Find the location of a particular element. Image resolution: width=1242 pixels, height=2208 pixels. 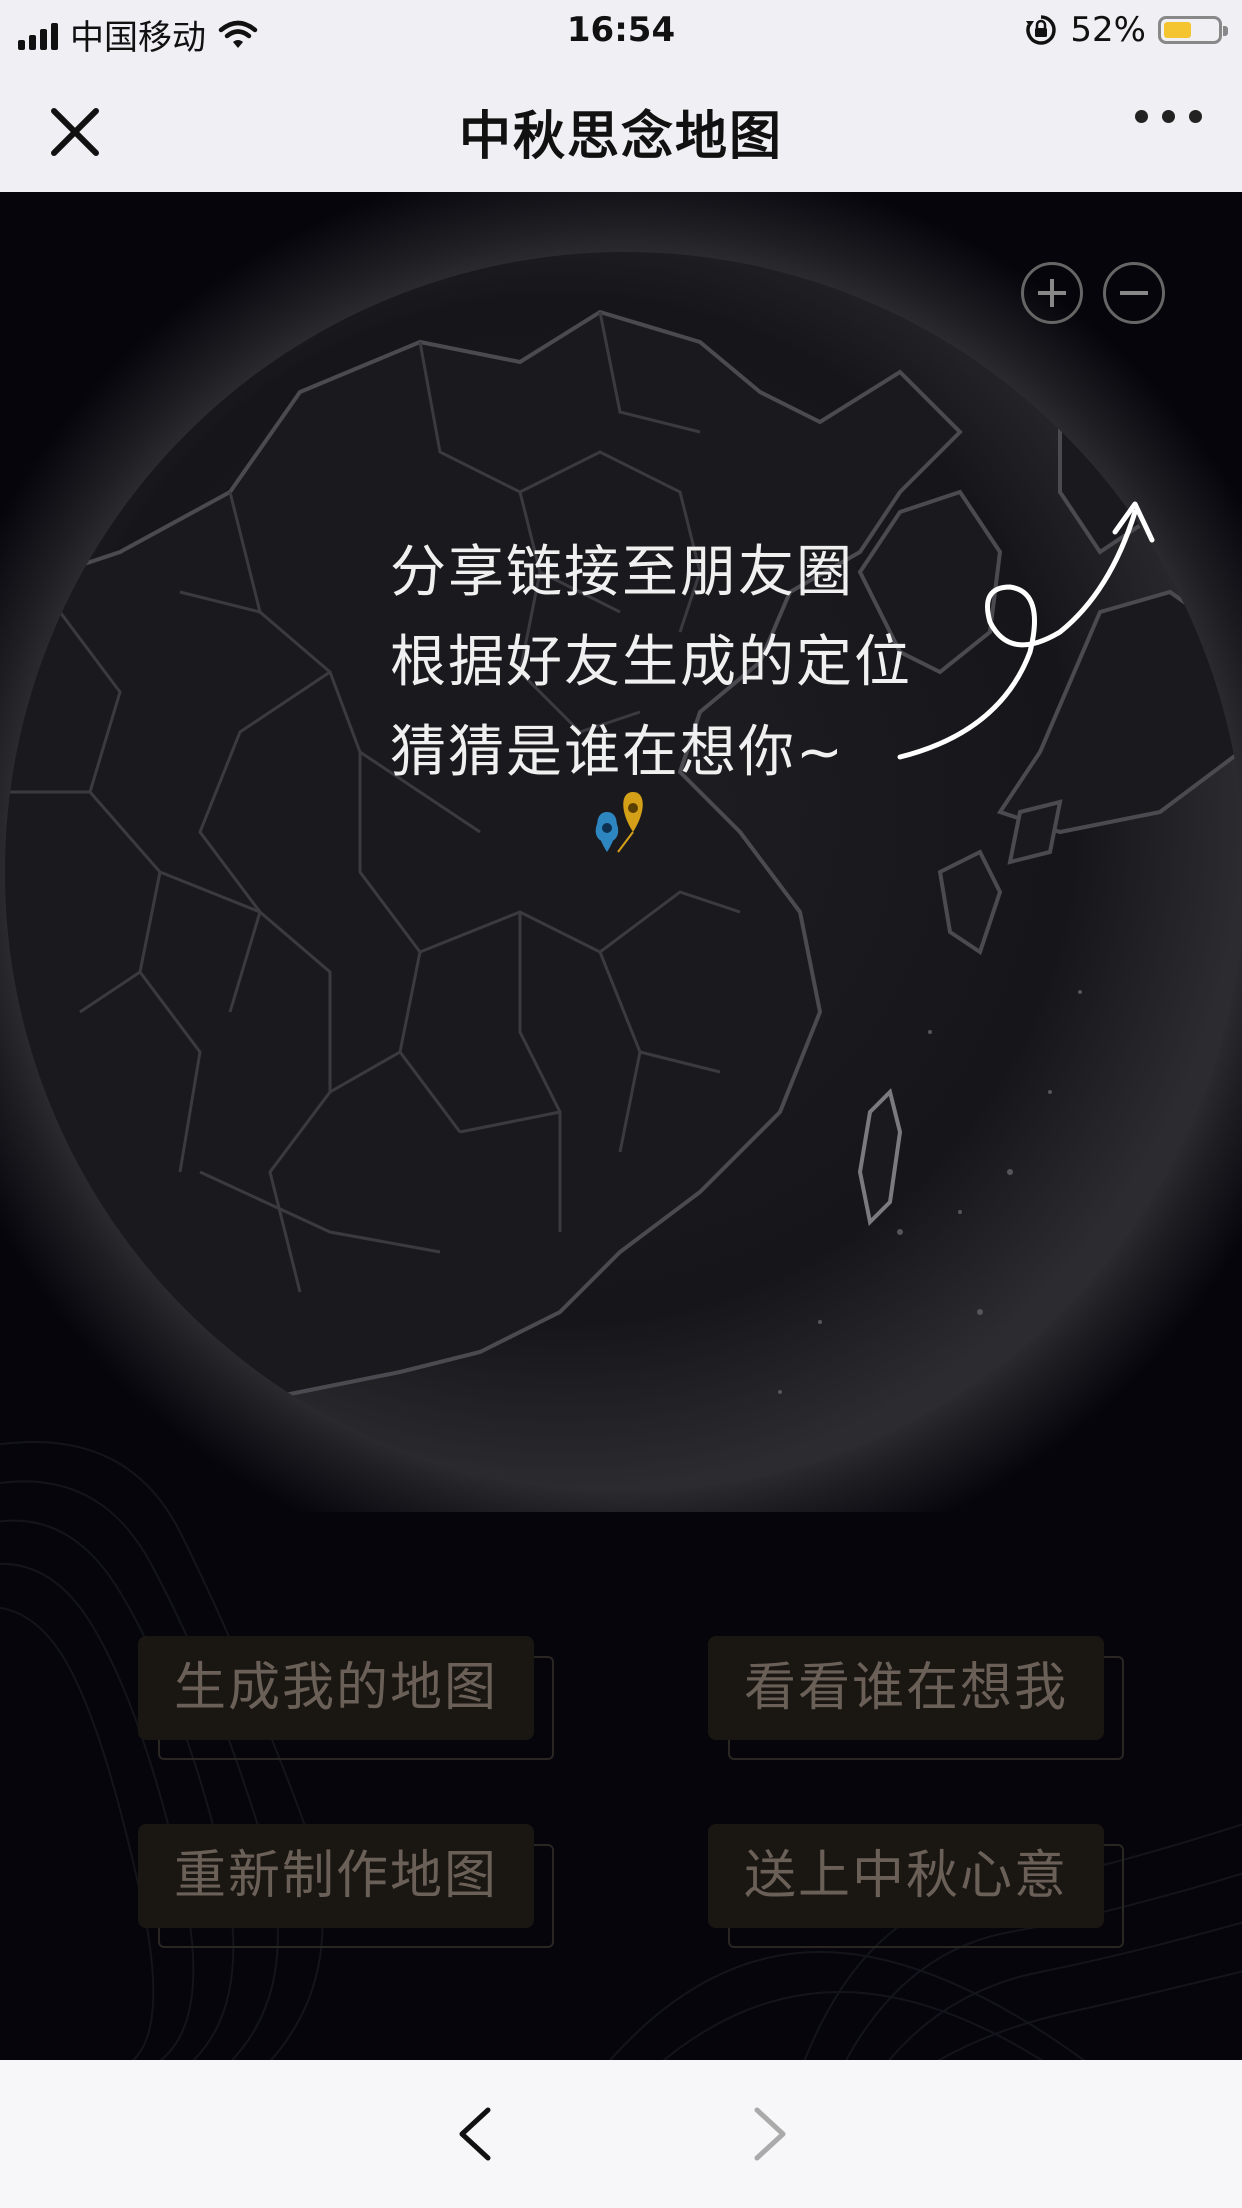

plus-icon is located at coordinates (1052, 293).